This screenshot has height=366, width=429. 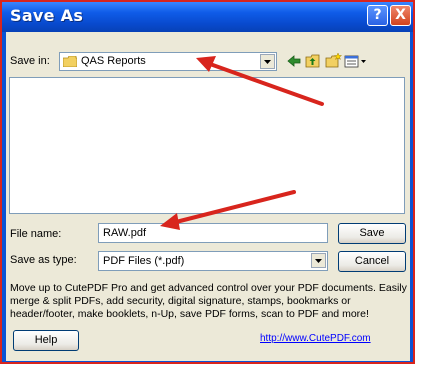 What do you see at coordinates (124, 233) in the screenshot?
I see `file-name-value: RAW.pdf` at bounding box center [124, 233].